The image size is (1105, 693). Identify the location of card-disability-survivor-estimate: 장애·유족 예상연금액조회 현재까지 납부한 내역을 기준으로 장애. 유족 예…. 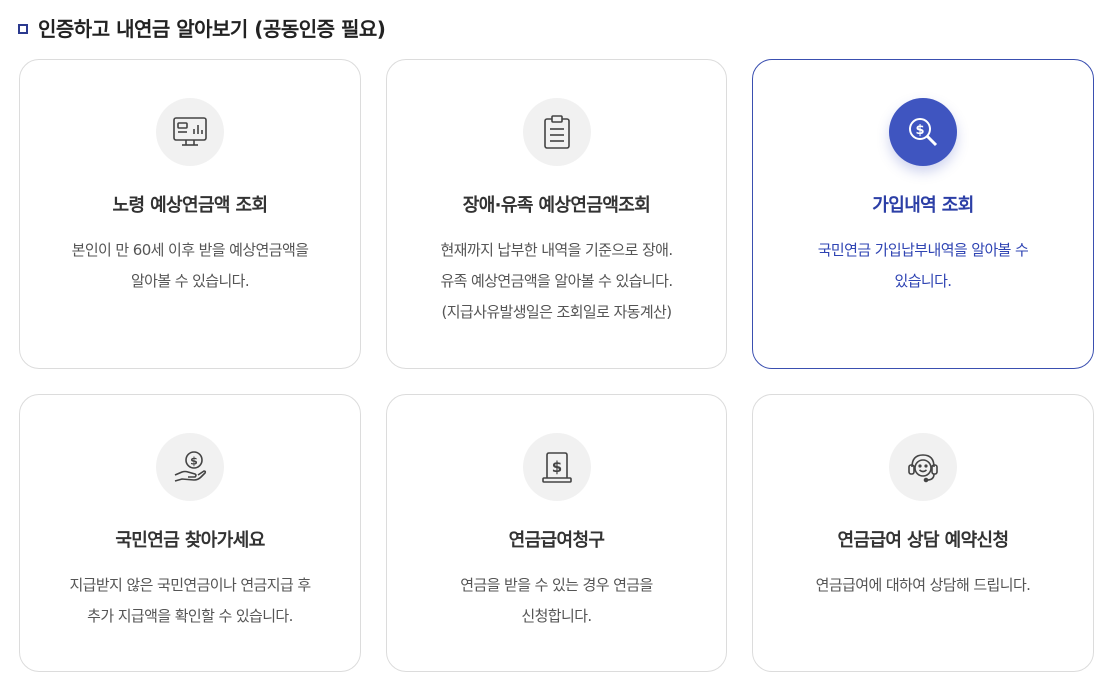
(556, 214).